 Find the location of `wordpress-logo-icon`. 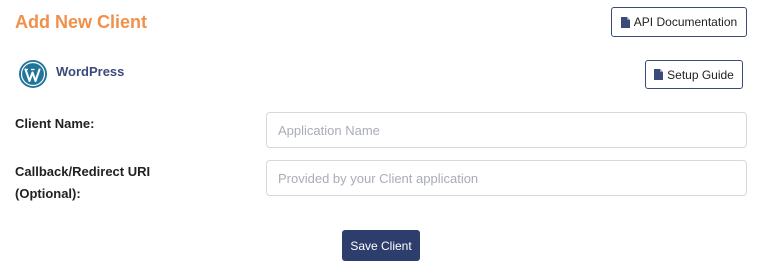

wordpress-logo-icon is located at coordinates (33, 74).